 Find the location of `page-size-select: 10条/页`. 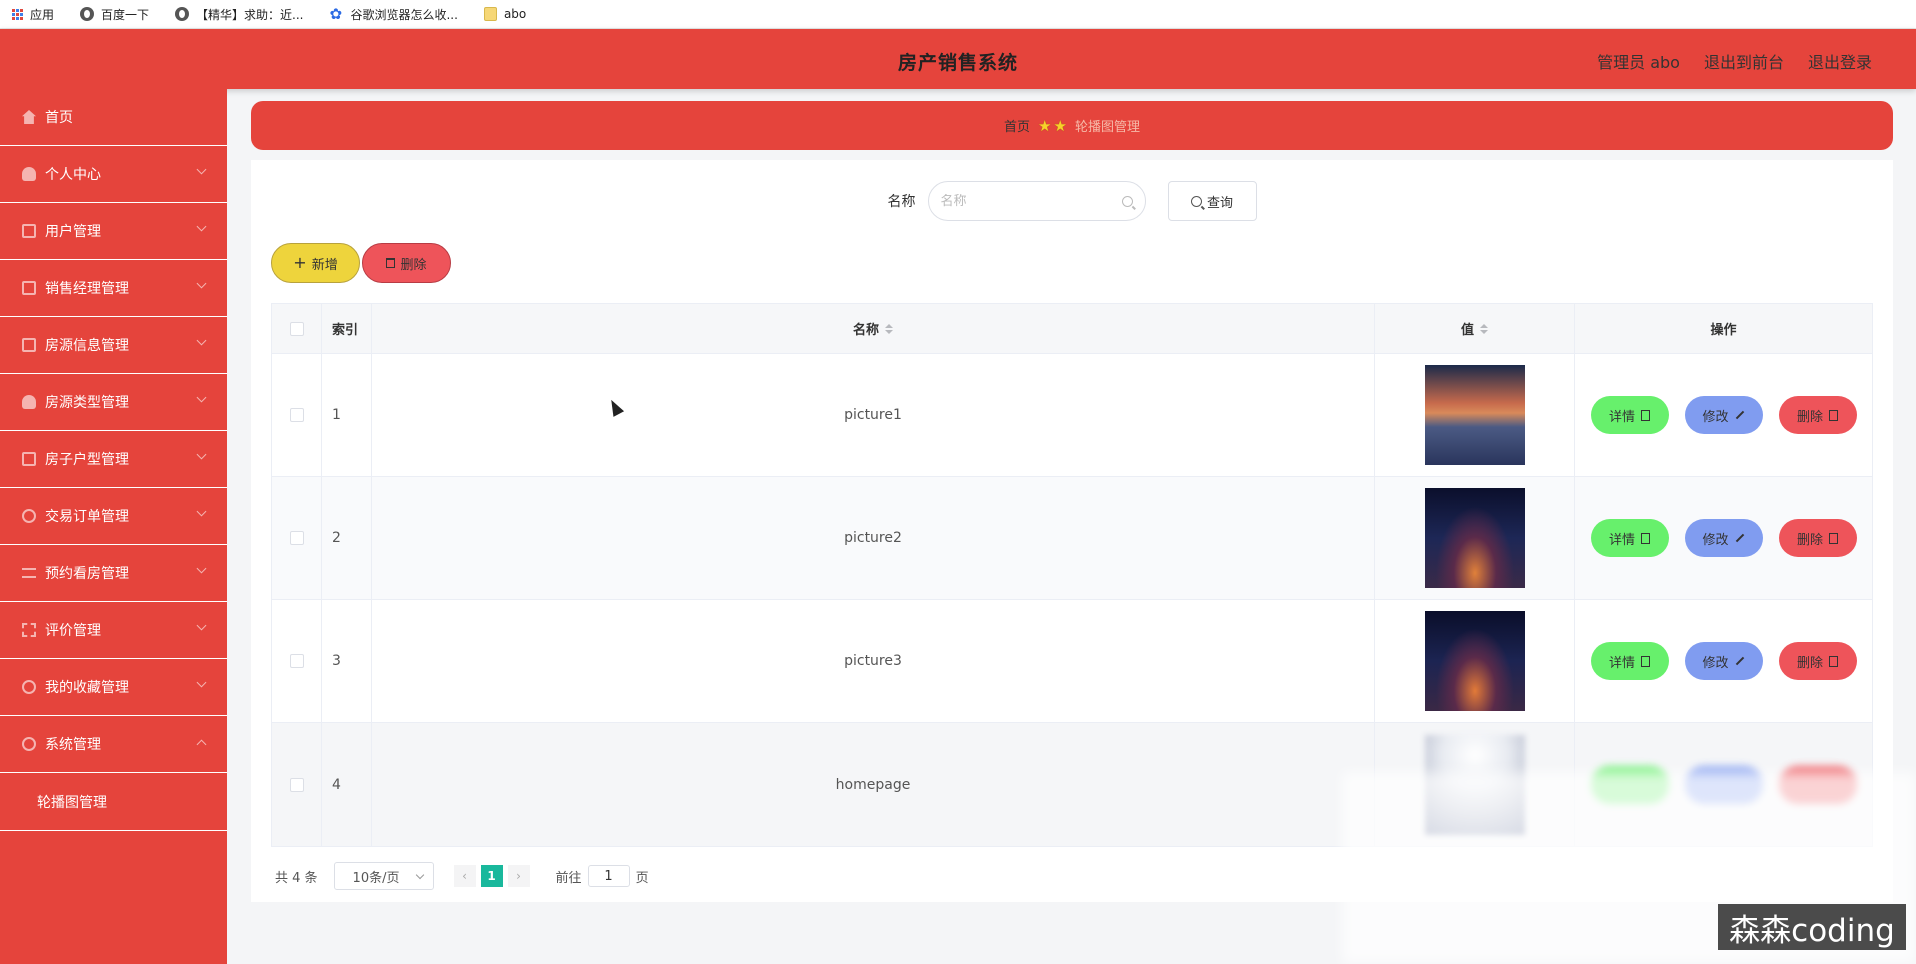

page-size-select: 10条/页 is located at coordinates (383, 876).